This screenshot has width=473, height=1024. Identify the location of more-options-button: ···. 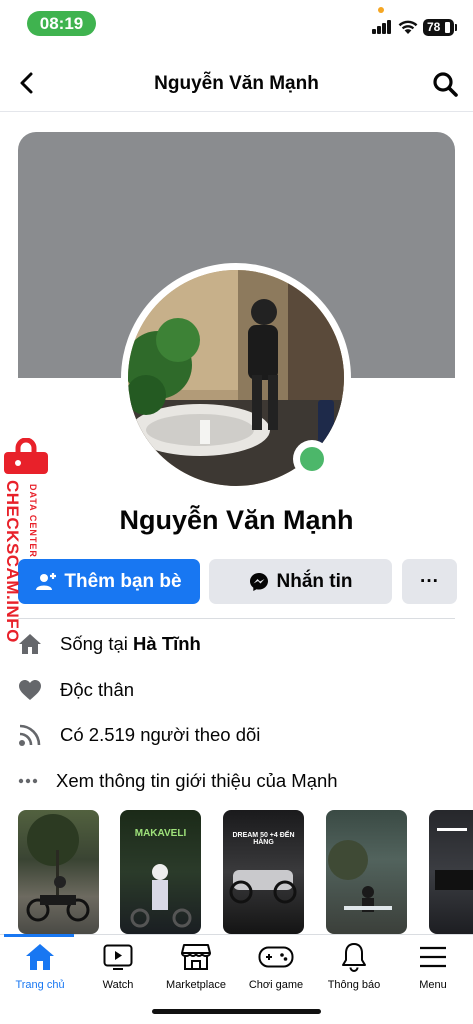
(429, 581).